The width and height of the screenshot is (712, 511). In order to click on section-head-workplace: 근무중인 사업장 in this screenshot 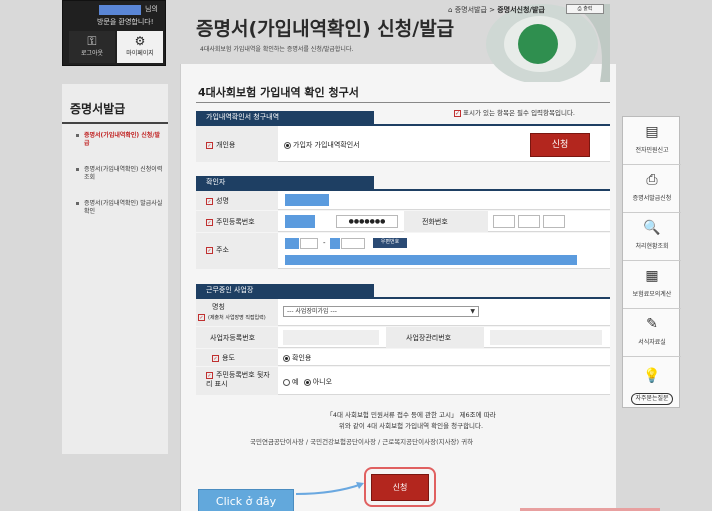, I will do `click(285, 290)`.